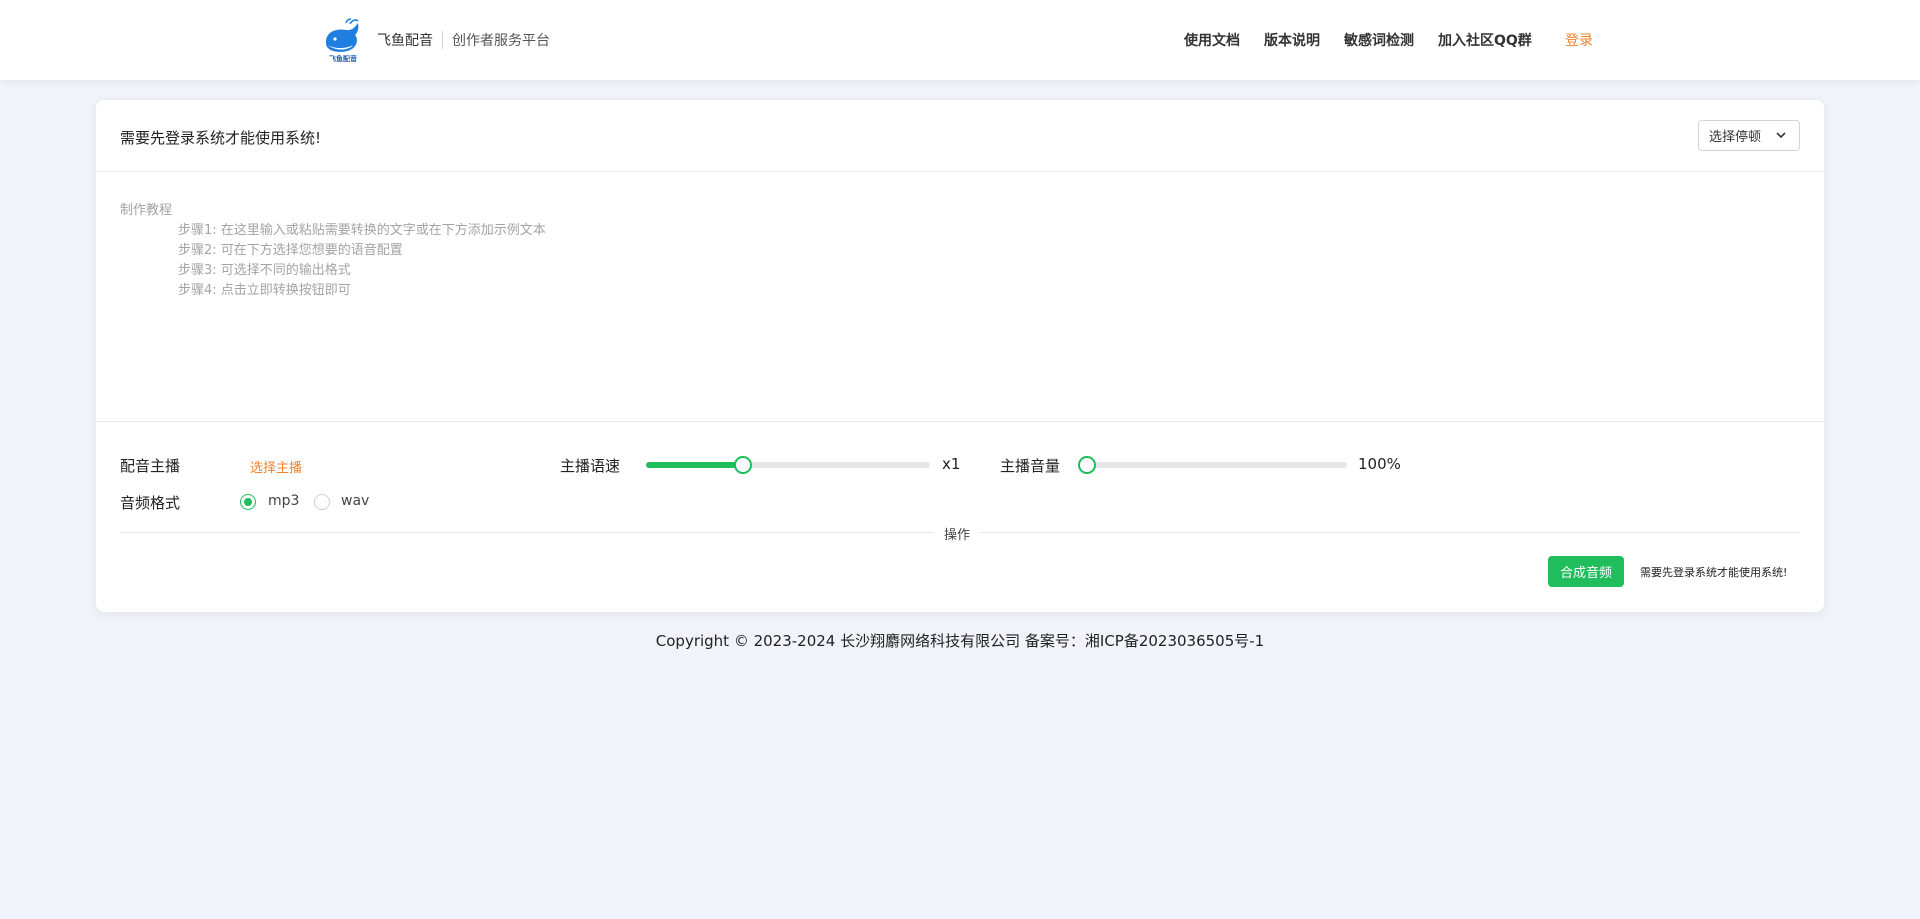  What do you see at coordinates (1292, 40) in the screenshot?
I see `nav-release-notes: 版本说明` at bounding box center [1292, 40].